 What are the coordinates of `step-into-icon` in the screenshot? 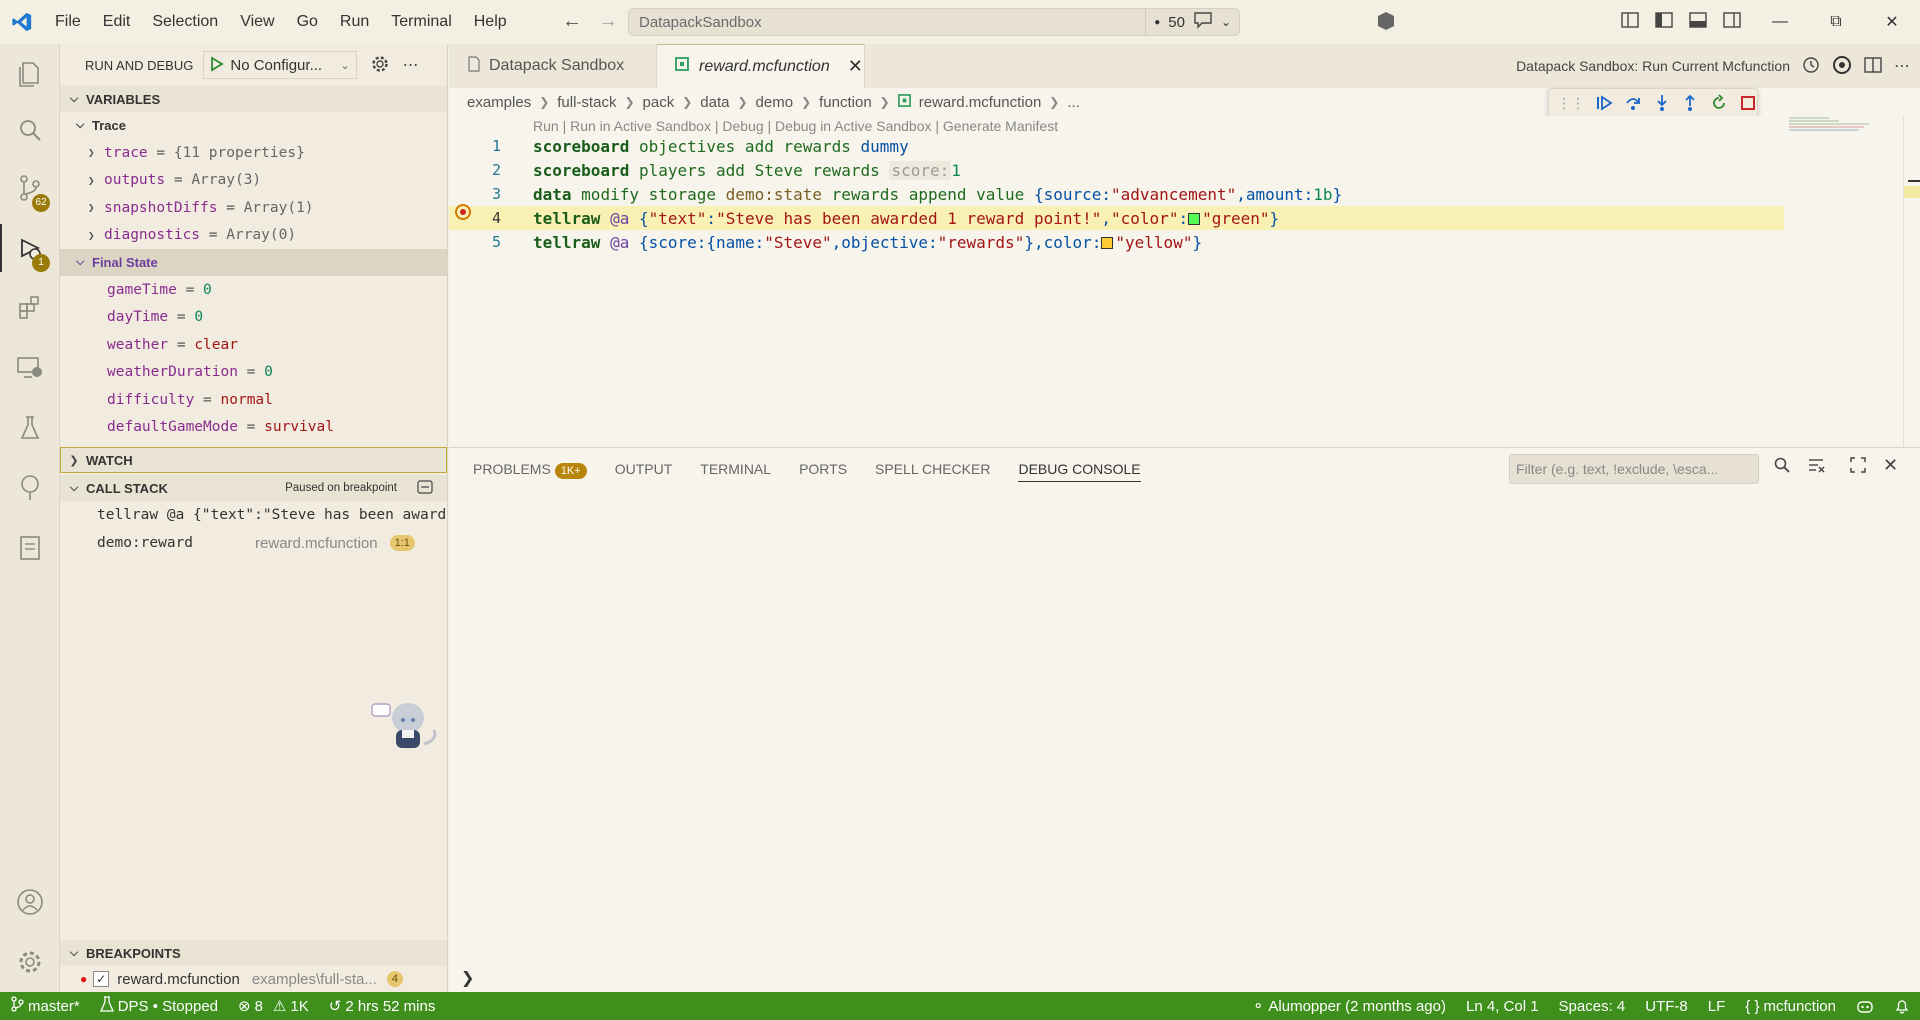 It's located at (1661, 103).